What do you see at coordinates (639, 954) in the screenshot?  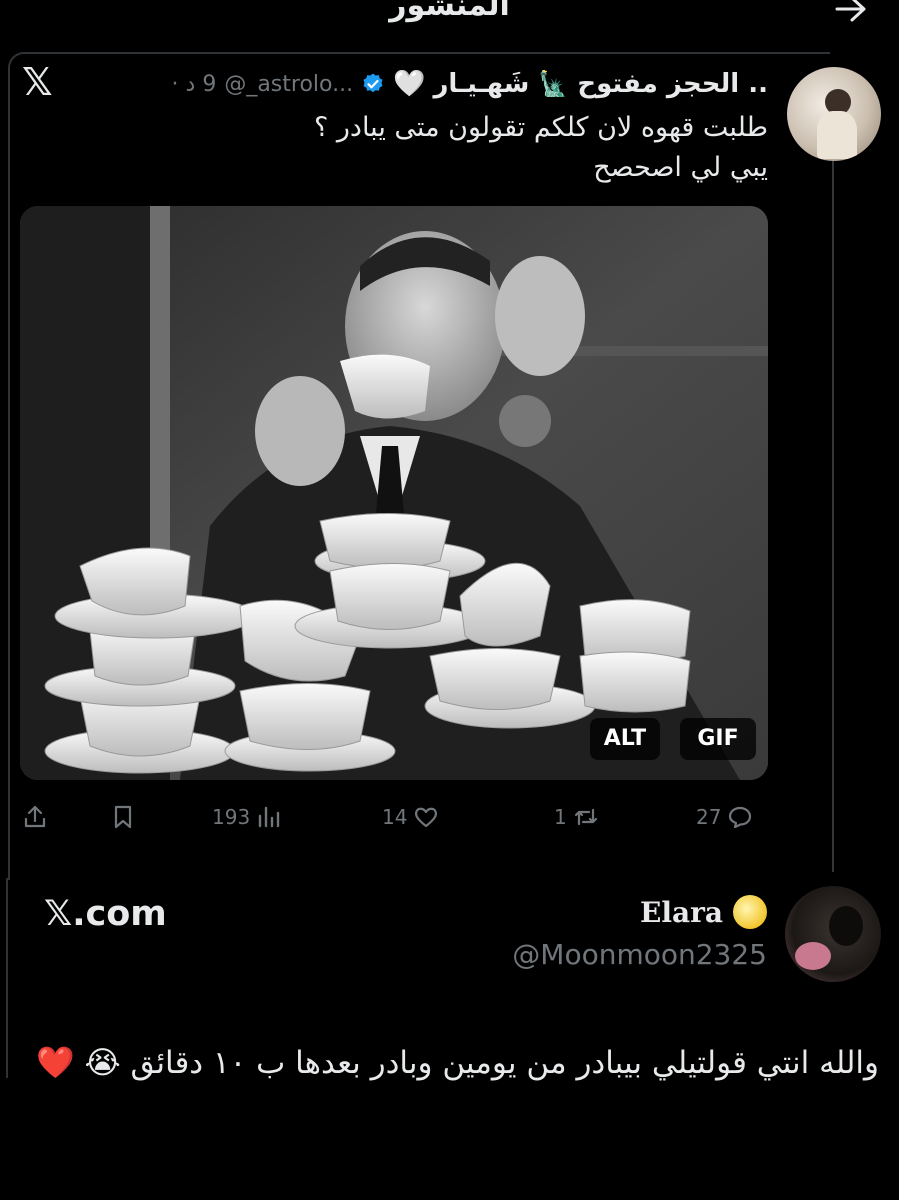 I see `reply-author-handle: @Moonmoon2325` at bounding box center [639, 954].